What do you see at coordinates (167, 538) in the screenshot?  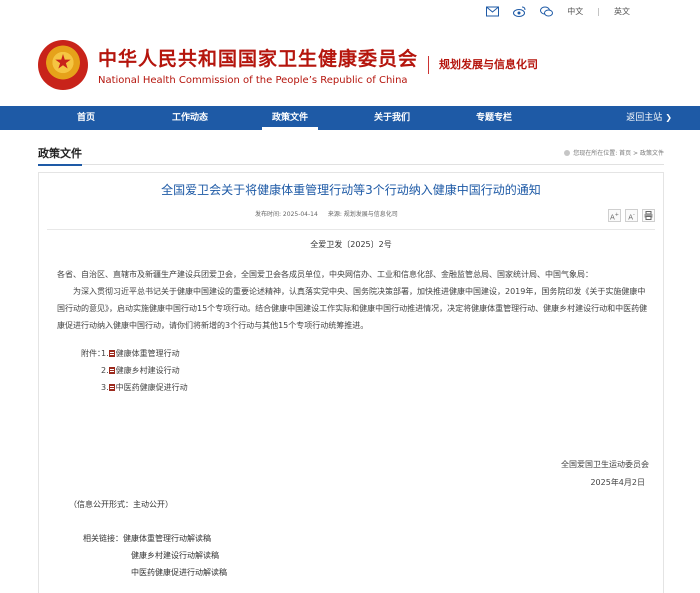 I see `related-link: 健康体重管理行动解读稿` at bounding box center [167, 538].